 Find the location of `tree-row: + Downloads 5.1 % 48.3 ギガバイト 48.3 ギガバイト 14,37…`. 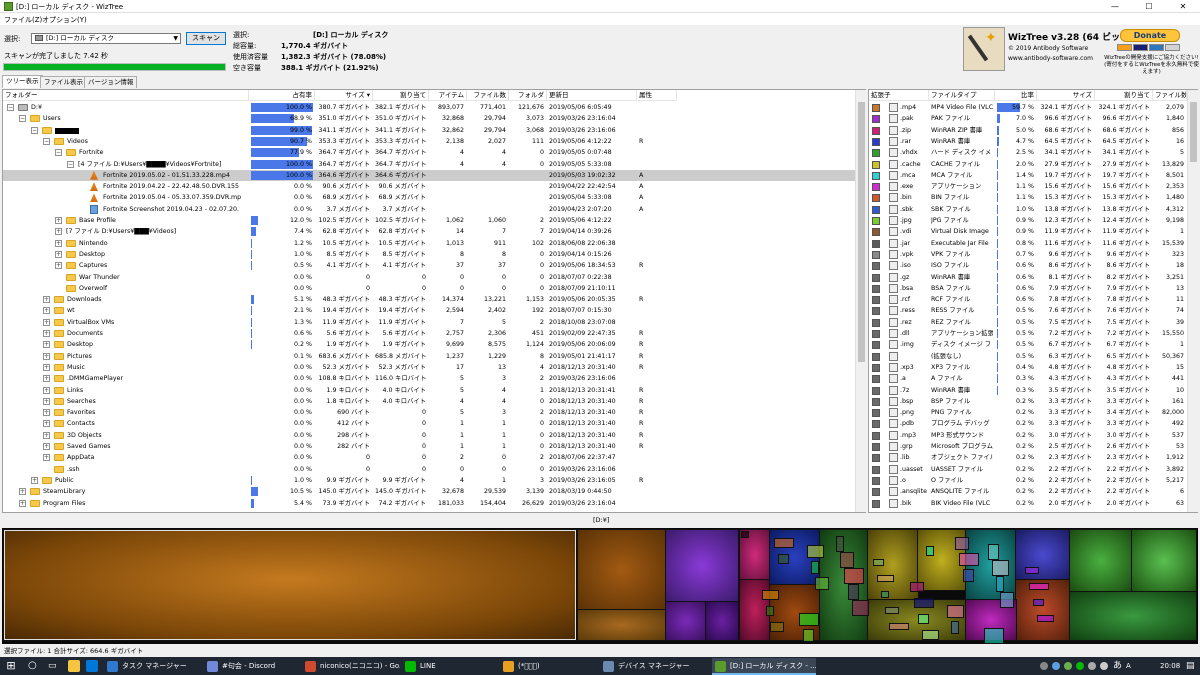

tree-row: + Downloads 5.1 % 48.3 ギガバイト 48.3 ギガバイト 14,37… is located at coordinates (429, 299).